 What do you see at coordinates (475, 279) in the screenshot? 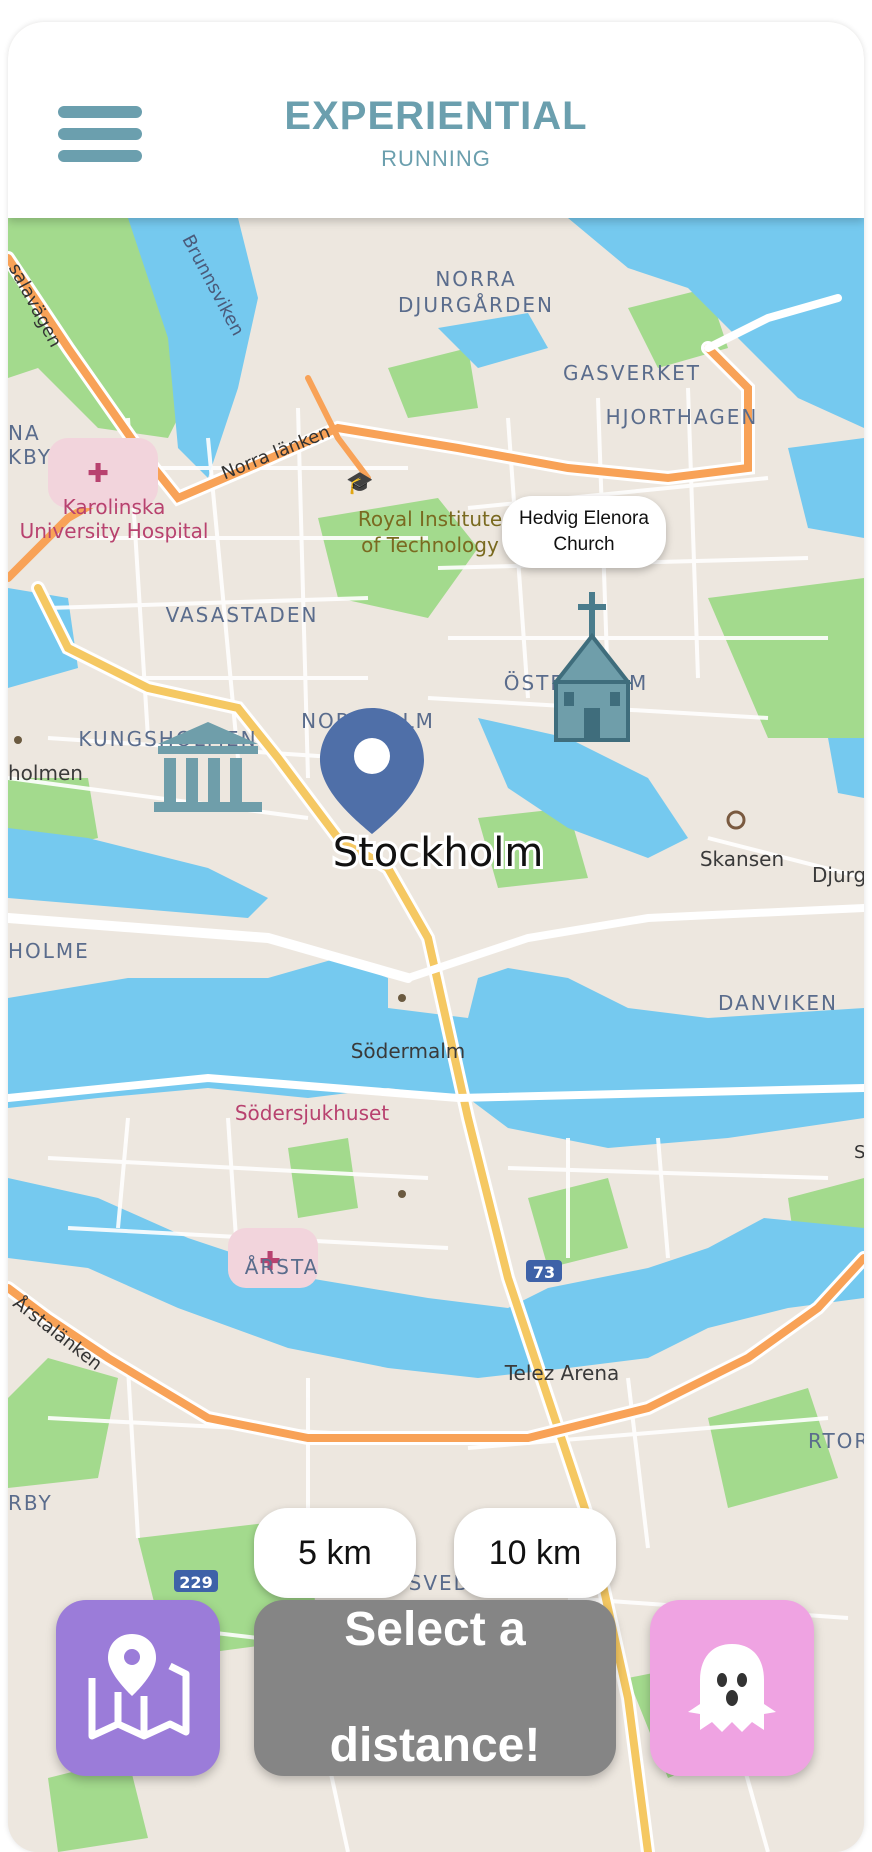
I see `map-label: NORRA` at bounding box center [475, 279].